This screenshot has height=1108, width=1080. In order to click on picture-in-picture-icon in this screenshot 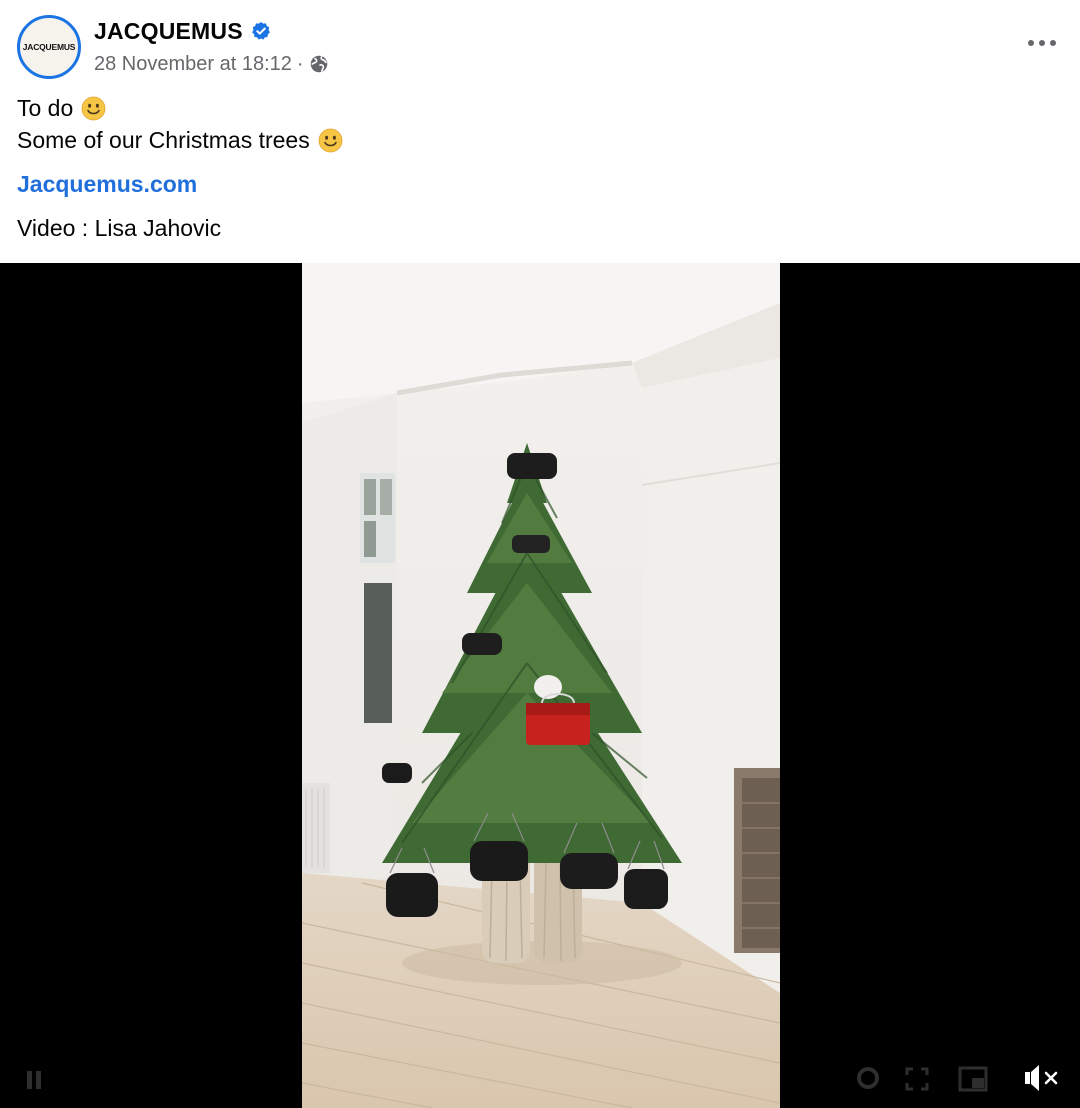, I will do `click(973, 1079)`.